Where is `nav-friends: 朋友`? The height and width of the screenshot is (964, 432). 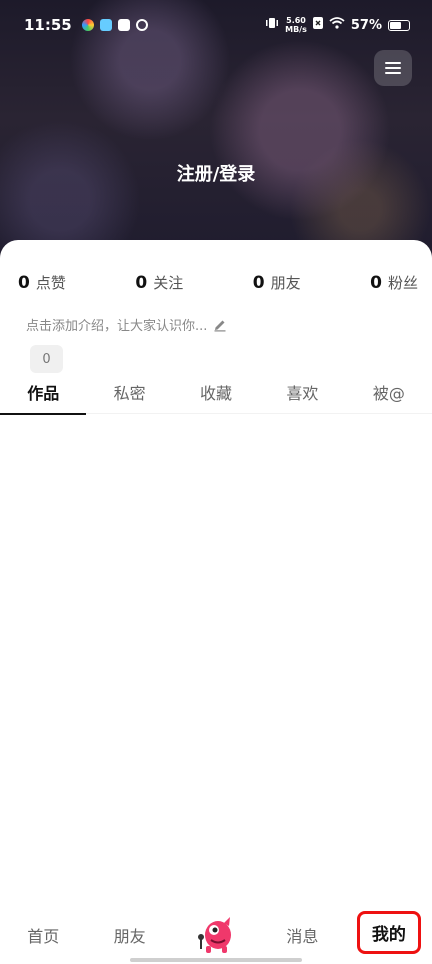
nav-friends: 朋友 is located at coordinates (129, 935).